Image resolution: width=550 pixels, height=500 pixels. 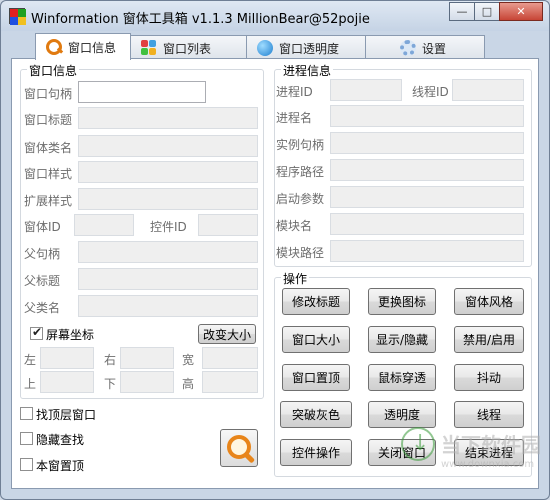 What do you see at coordinates (300, 172) in the screenshot?
I see `program-path-label: 程序路径` at bounding box center [300, 172].